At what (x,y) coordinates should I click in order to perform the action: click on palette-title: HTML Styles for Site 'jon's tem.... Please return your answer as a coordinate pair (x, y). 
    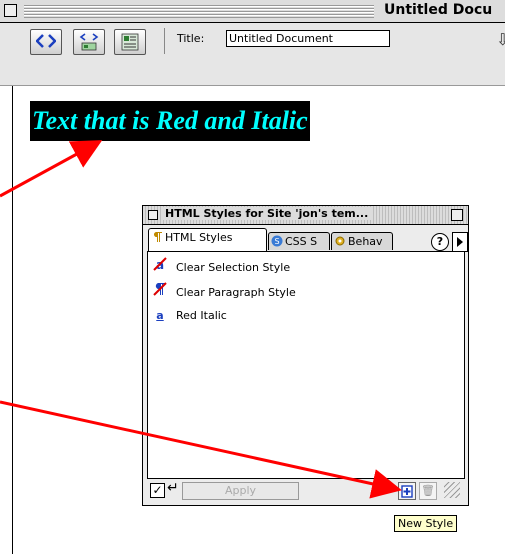
    Looking at the image, I should click on (267, 213).